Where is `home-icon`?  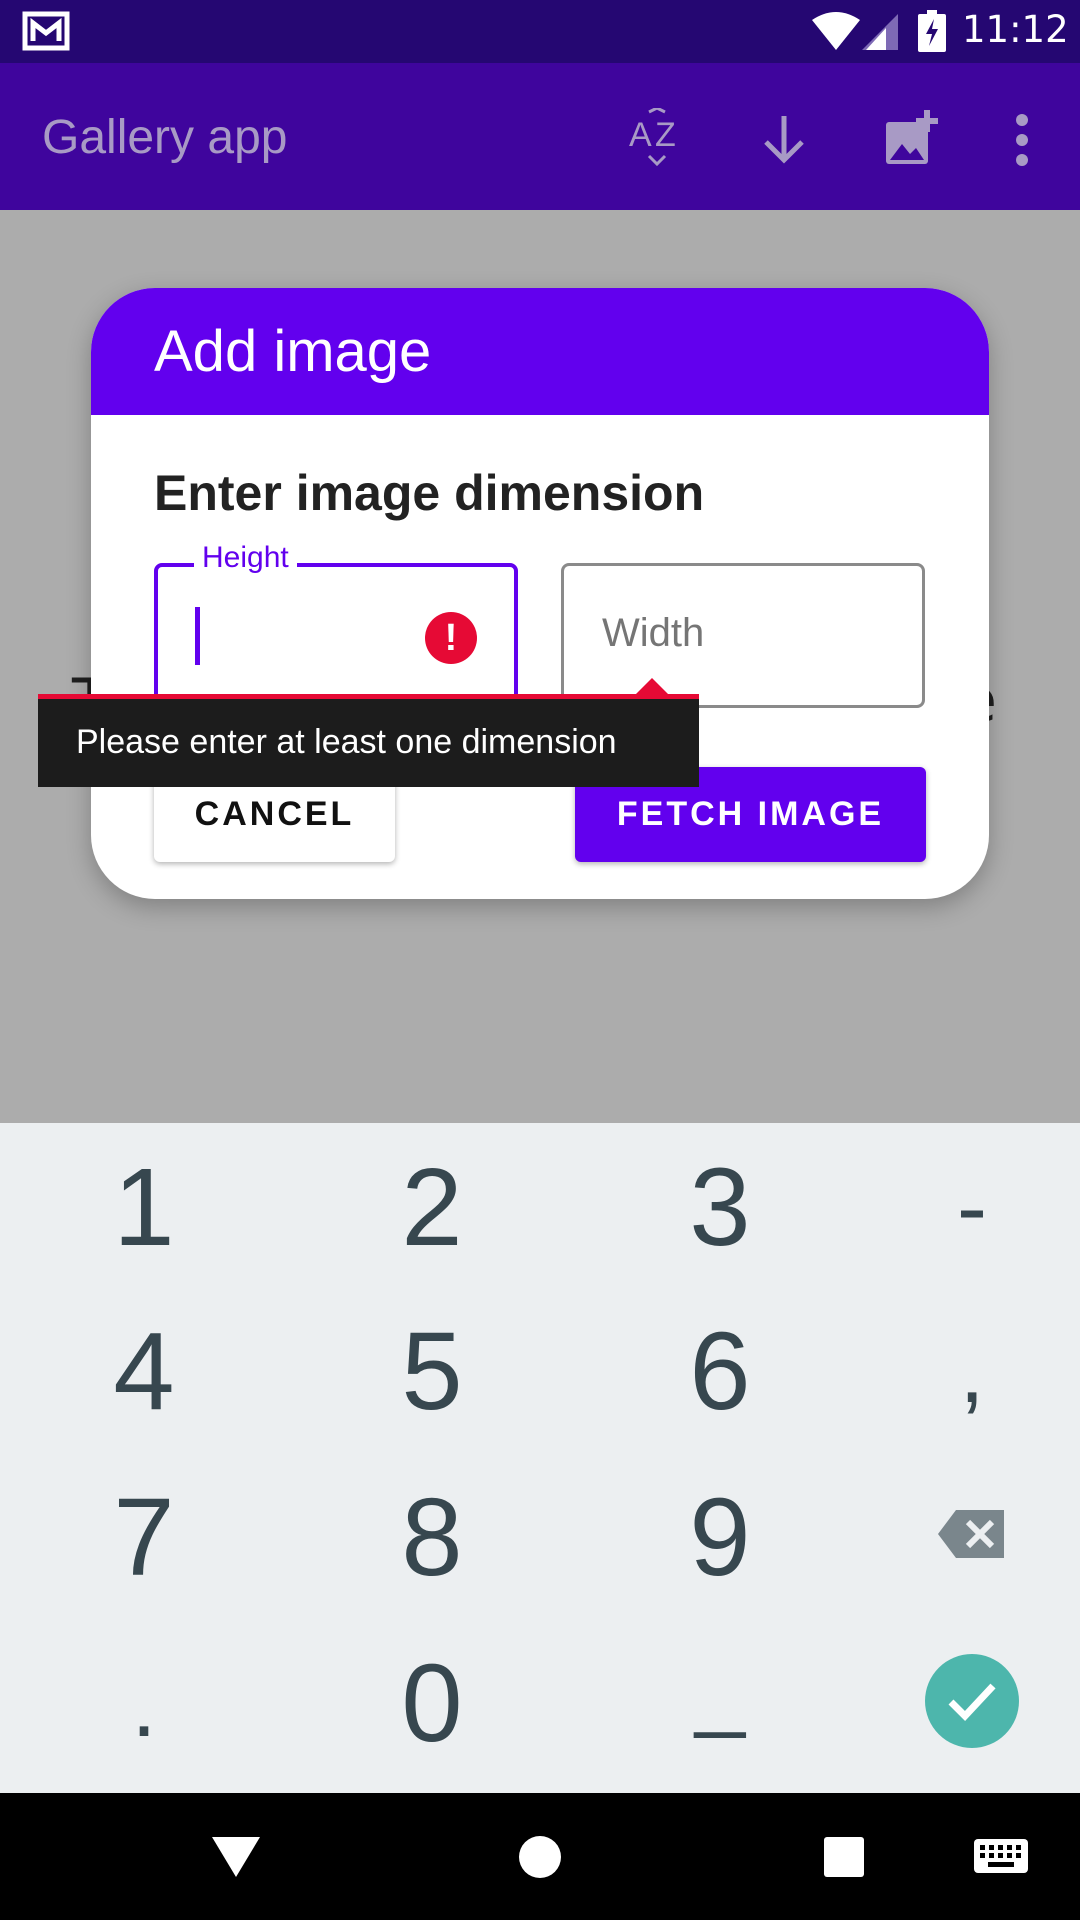 home-icon is located at coordinates (540, 1857).